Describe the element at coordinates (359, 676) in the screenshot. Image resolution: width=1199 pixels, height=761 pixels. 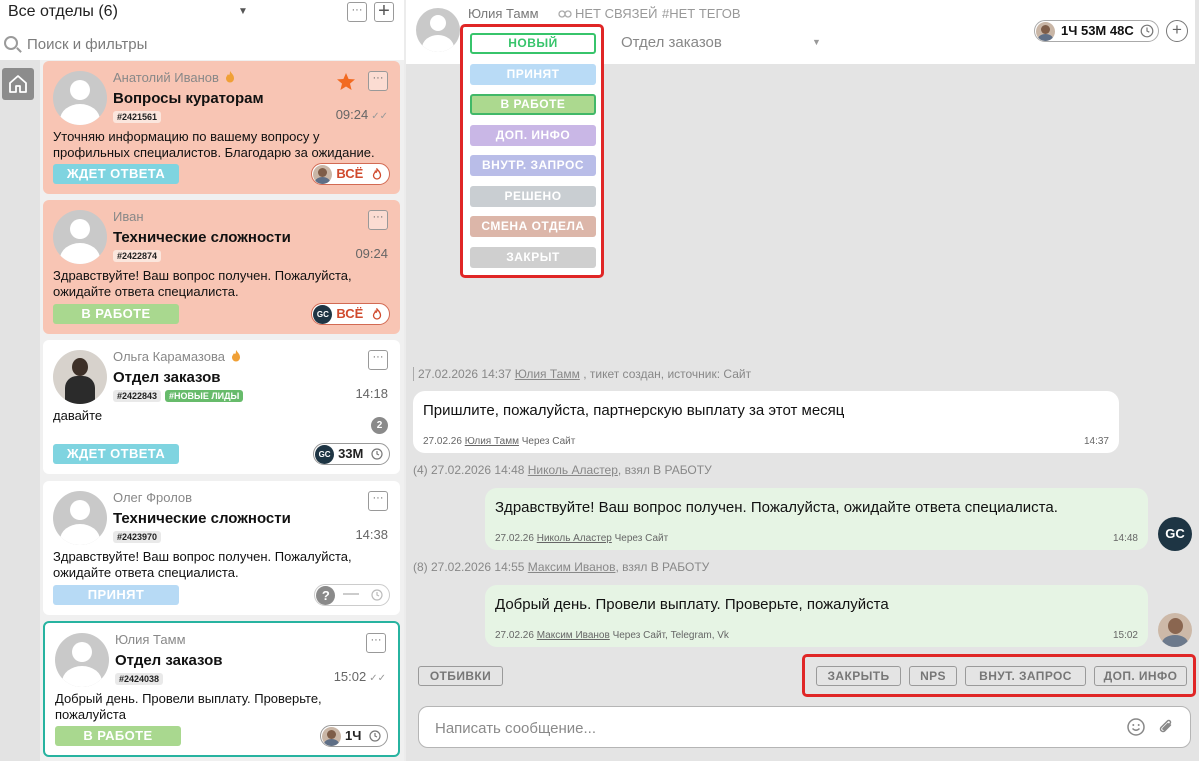
I see `ticket-time: 15:02 ✓✓` at that location.